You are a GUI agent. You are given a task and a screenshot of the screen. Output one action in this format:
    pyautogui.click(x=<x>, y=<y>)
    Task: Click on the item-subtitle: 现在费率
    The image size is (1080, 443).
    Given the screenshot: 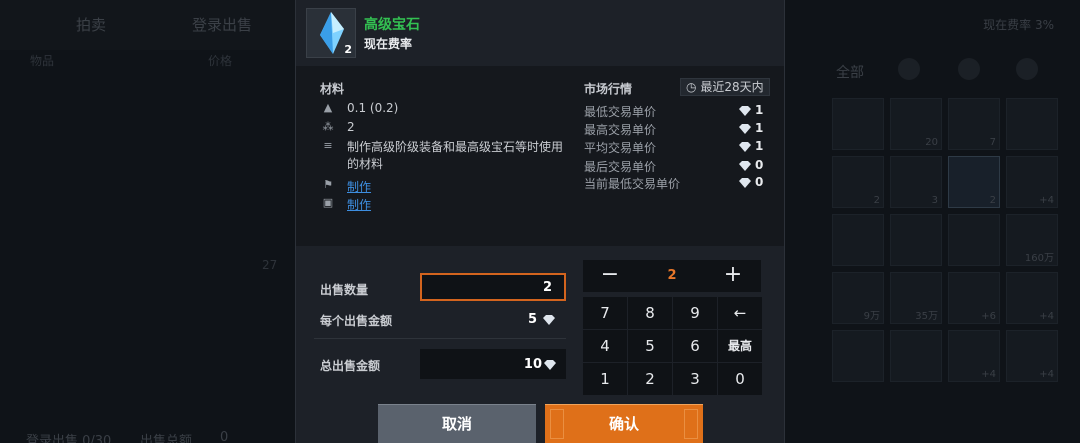 What is the action you would take?
    pyautogui.click(x=388, y=44)
    